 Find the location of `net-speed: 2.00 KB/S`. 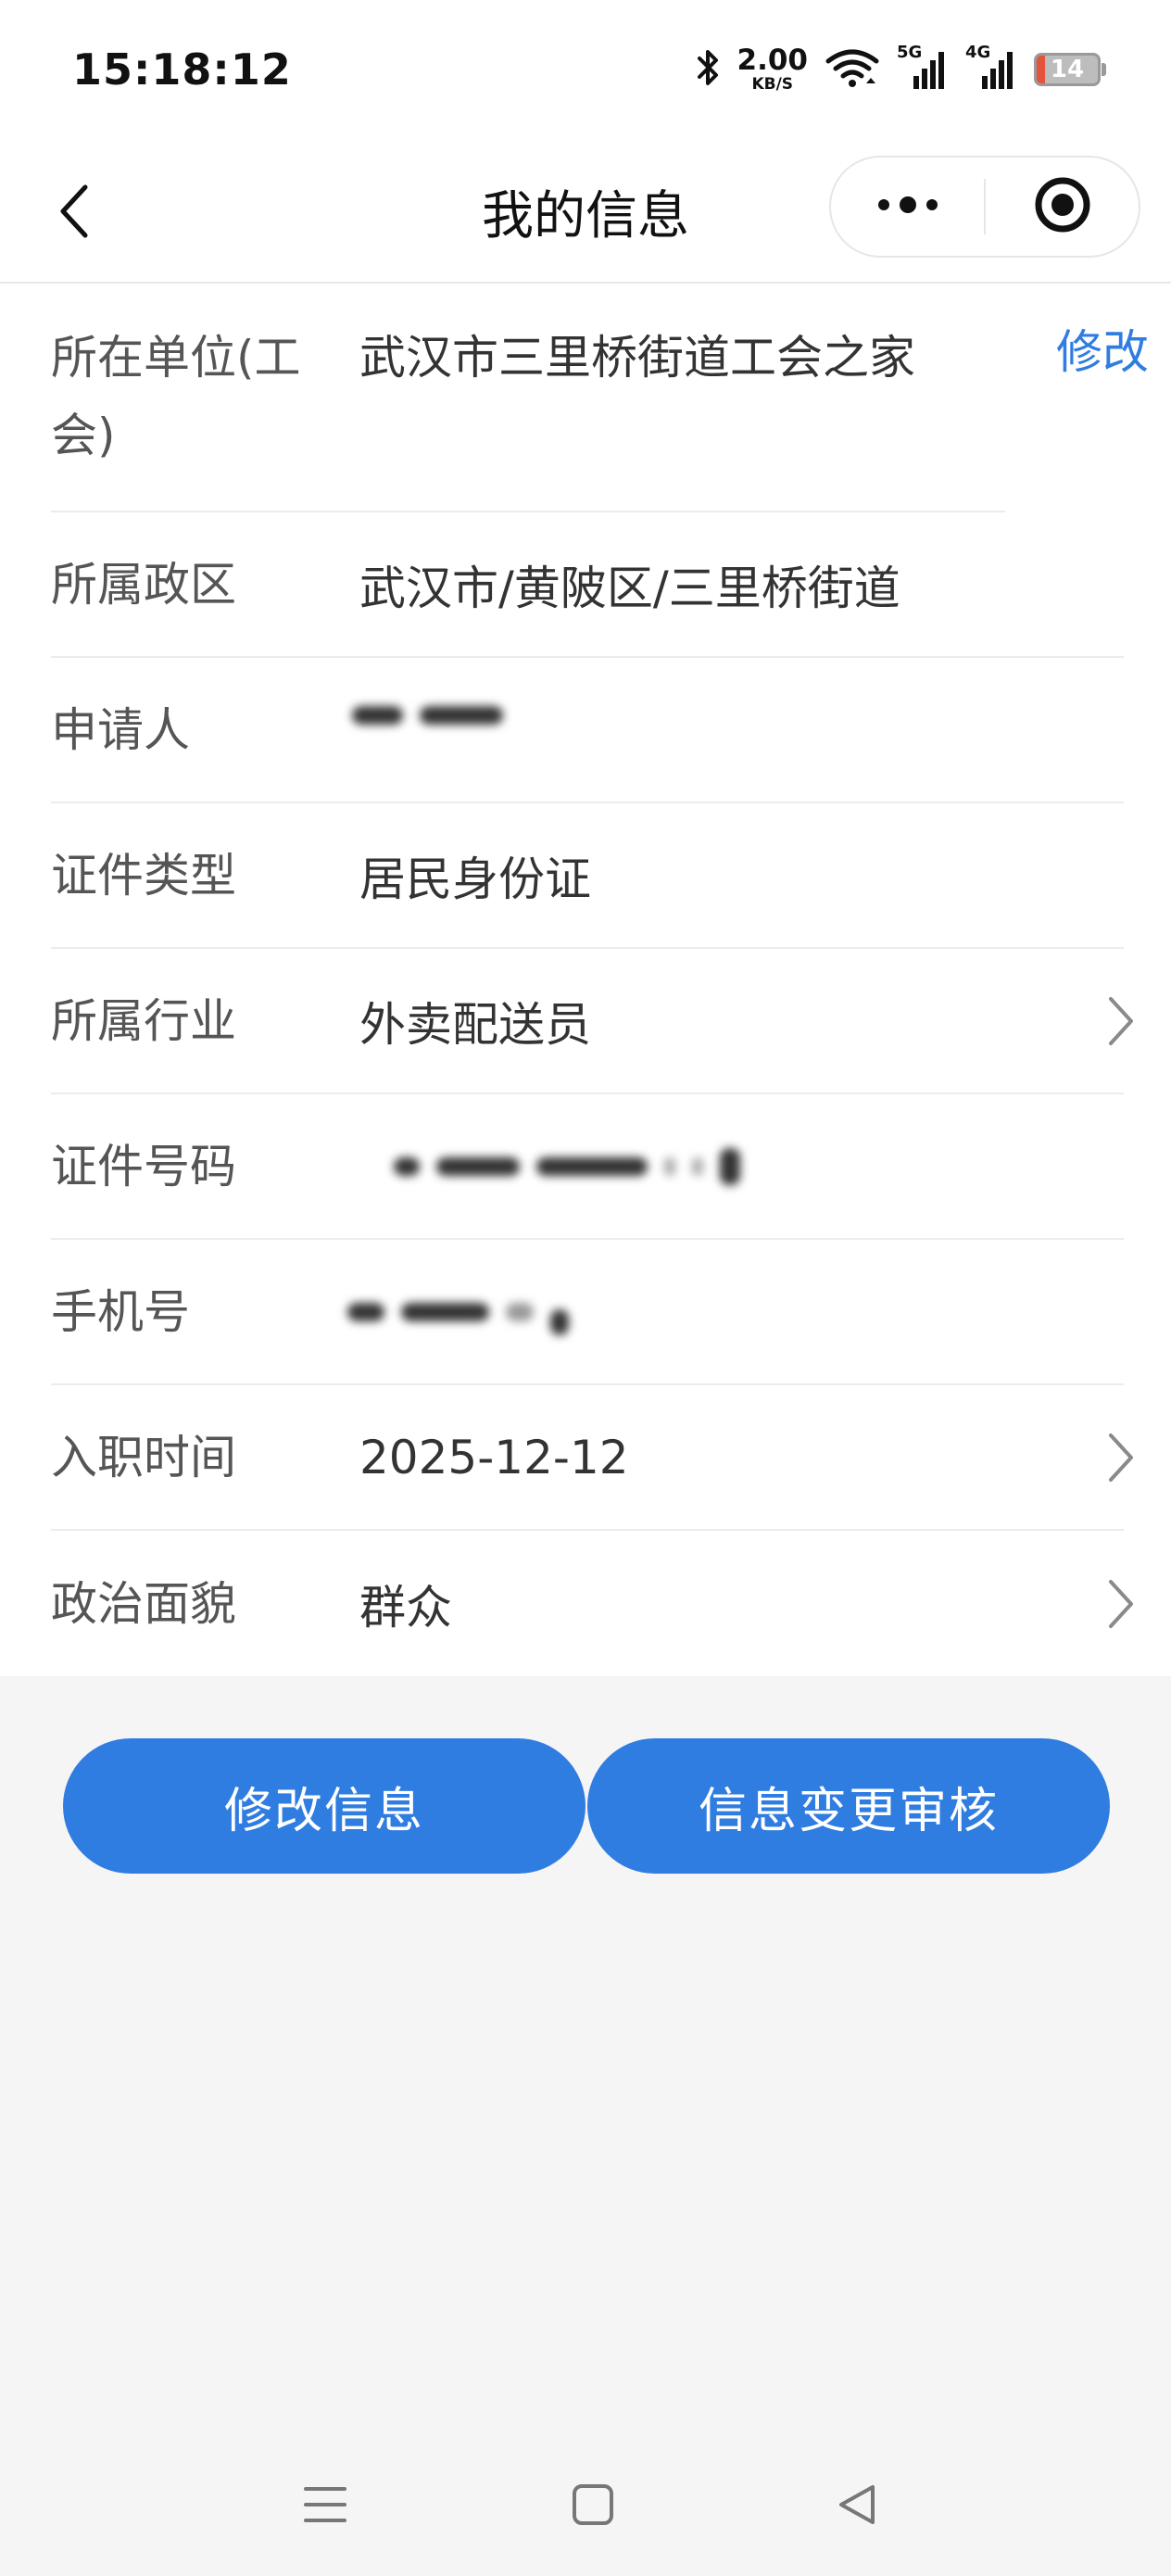

net-speed: 2.00 KB/S is located at coordinates (773, 69).